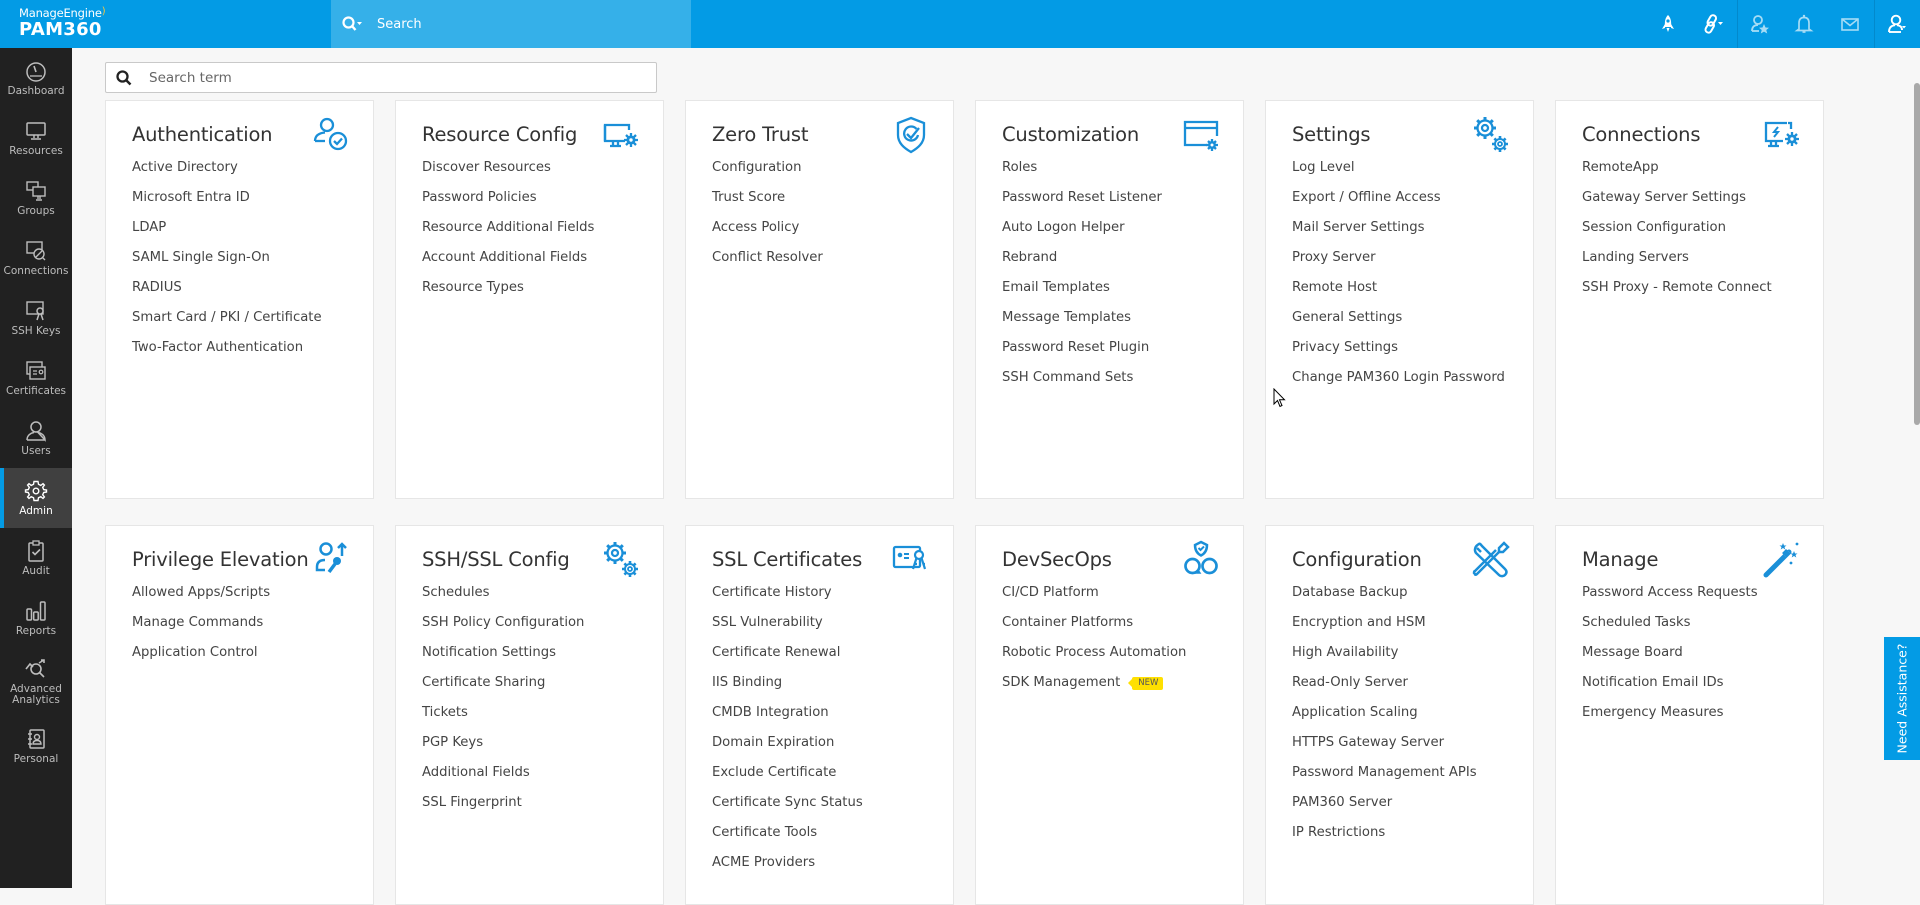 Image resolution: width=1920 pixels, height=905 pixels. I want to click on card-link-ip-restrictions: IP Restrictions, so click(1384, 838).